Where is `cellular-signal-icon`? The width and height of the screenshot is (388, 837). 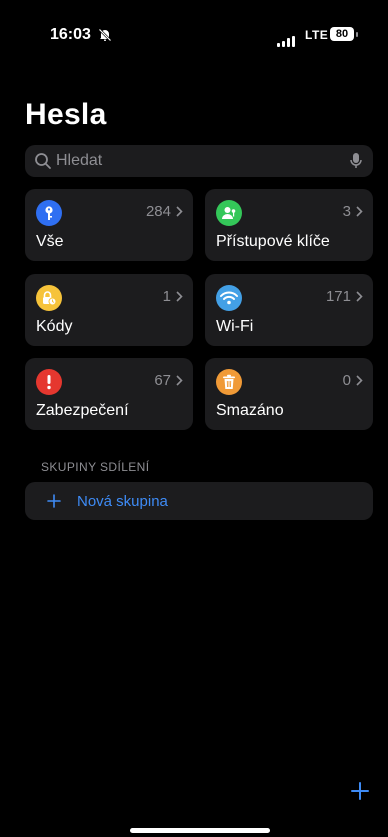 cellular-signal-icon is located at coordinates (287, 38).